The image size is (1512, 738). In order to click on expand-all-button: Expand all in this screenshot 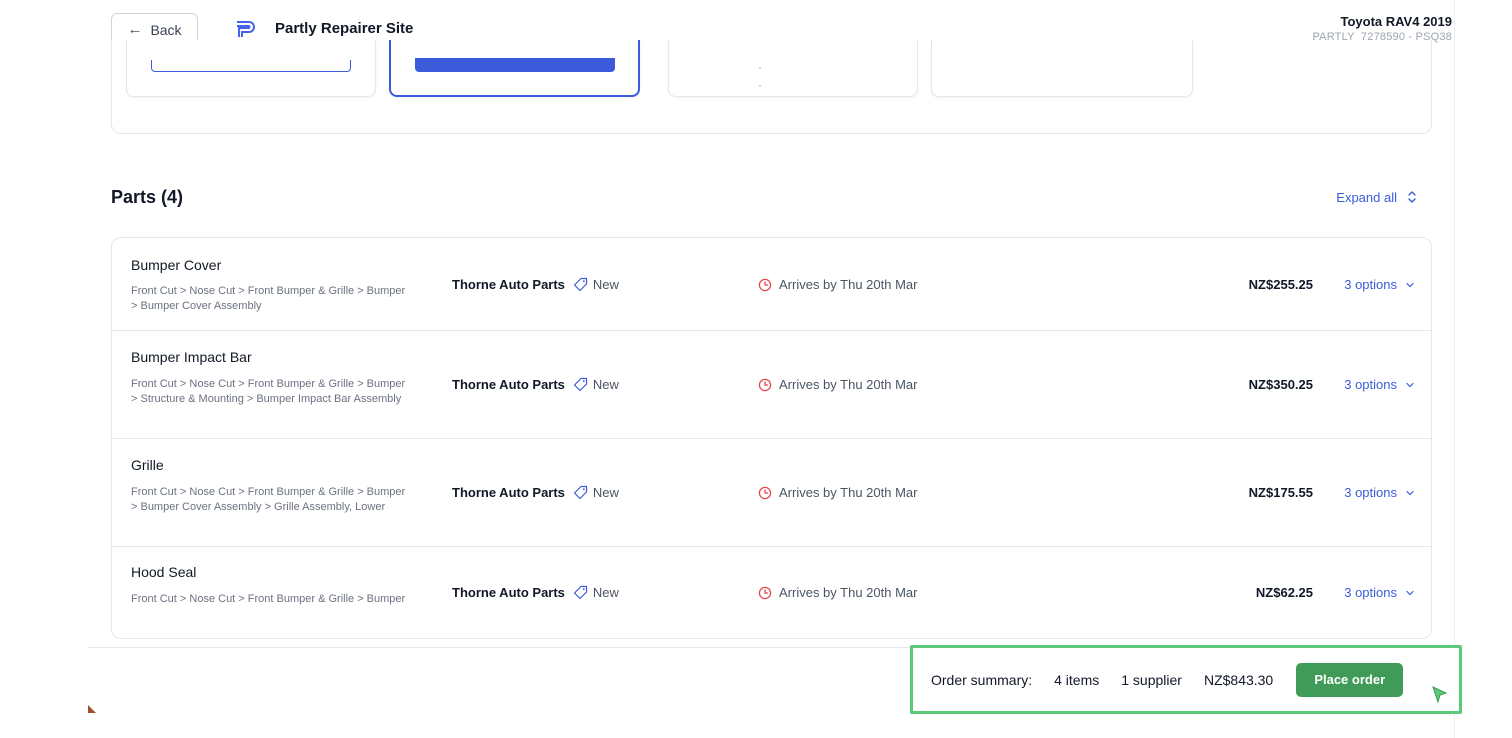, I will do `click(1376, 197)`.